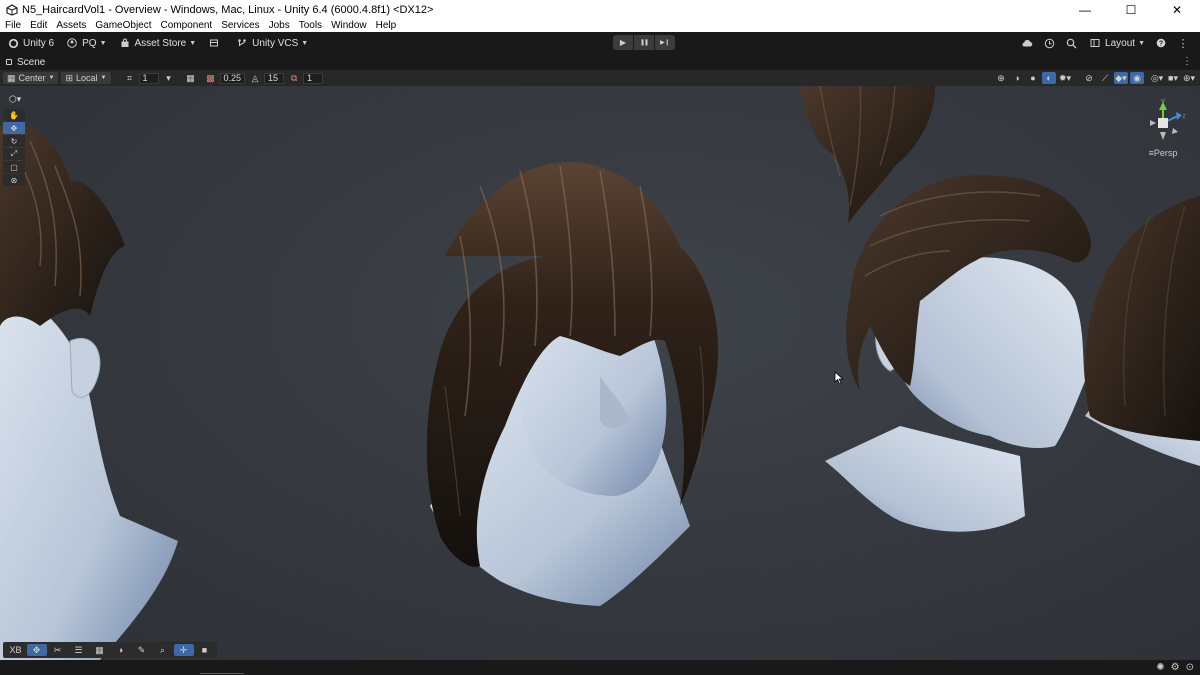 This screenshot has height=675, width=1200. I want to click on vertical-dots-icon: ⋮, so click(1183, 43).